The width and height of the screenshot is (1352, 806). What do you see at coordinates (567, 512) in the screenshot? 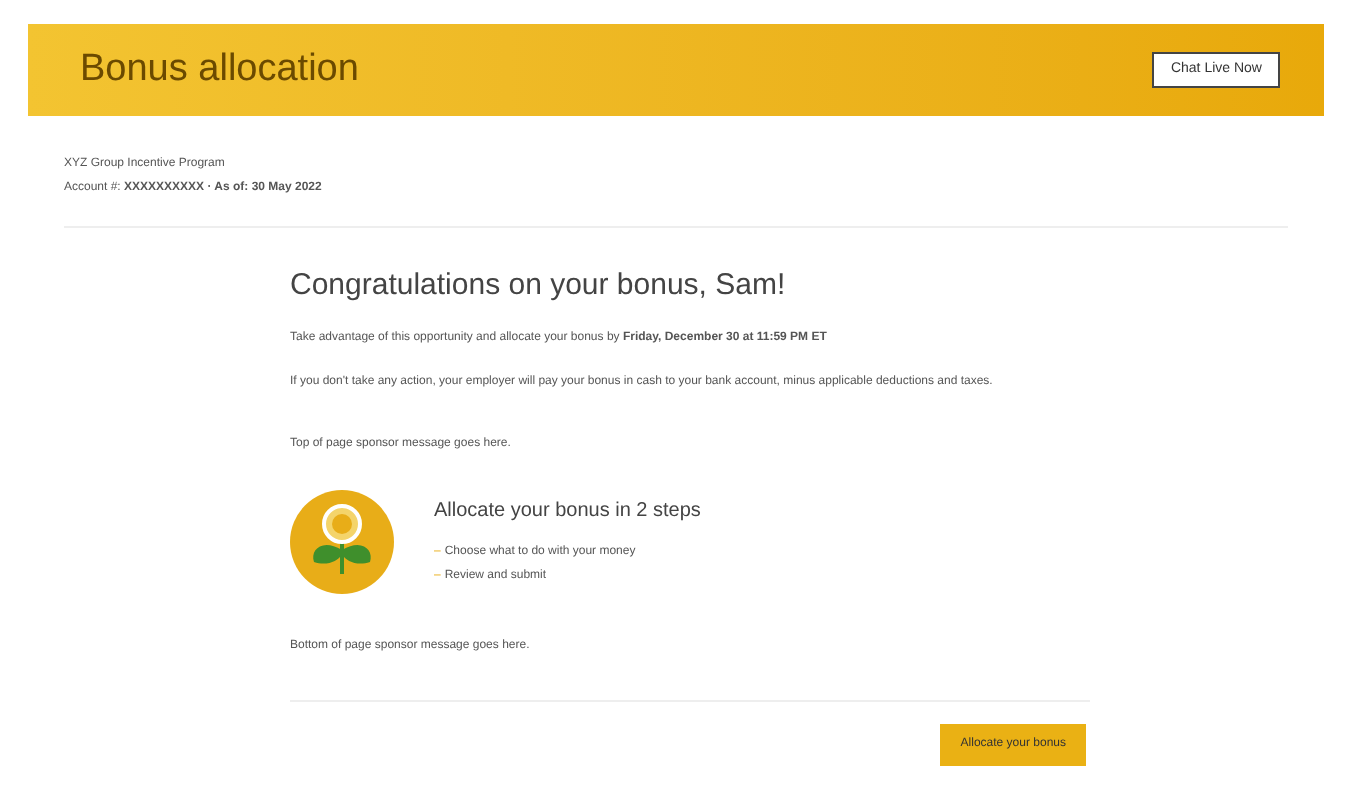
I see `steps-title: Allocate your bonus in 2 steps` at bounding box center [567, 512].